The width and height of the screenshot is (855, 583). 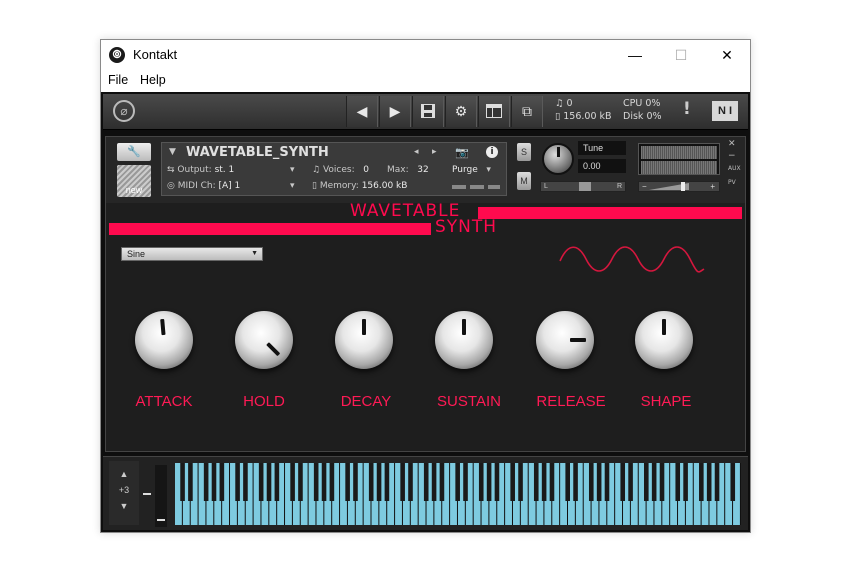 I want to click on solo-button: S, so click(x=524, y=152).